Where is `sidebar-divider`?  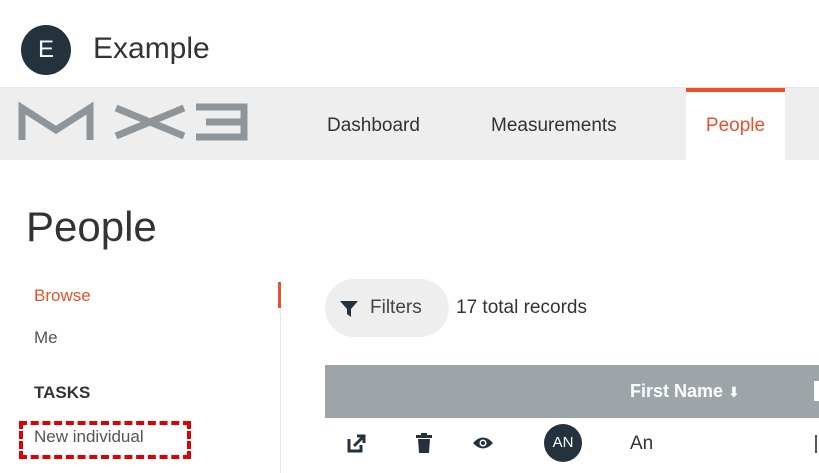
sidebar-divider is located at coordinates (280, 390).